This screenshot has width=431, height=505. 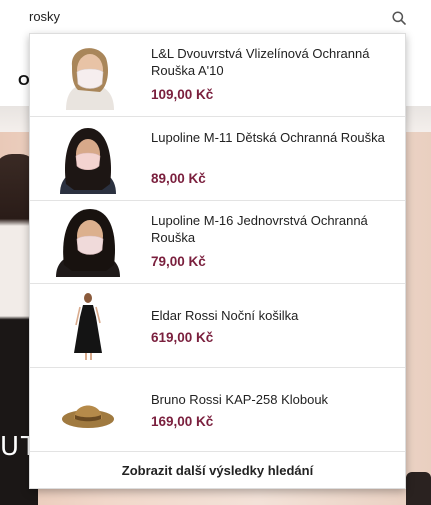 I want to click on search-result-item: Bruno Rossi KAP-258 Klobouk 169,00 Kč, so click(x=217, y=410).